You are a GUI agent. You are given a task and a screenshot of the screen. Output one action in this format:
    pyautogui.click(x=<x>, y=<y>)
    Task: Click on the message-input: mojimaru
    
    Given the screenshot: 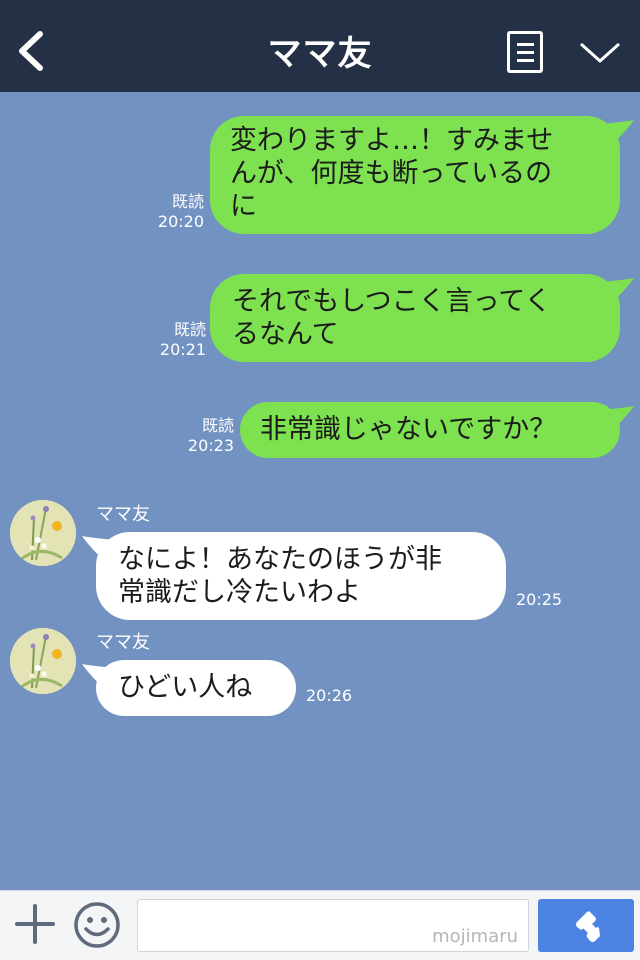 What is the action you would take?
    pyautogui.click(x=333, y=925)
    